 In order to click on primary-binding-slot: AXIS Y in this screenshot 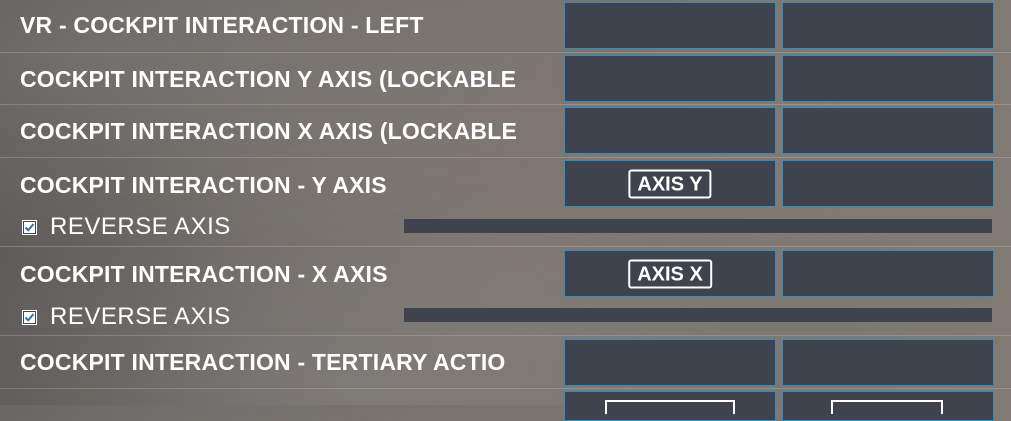, I will do `click(670, 183)`.